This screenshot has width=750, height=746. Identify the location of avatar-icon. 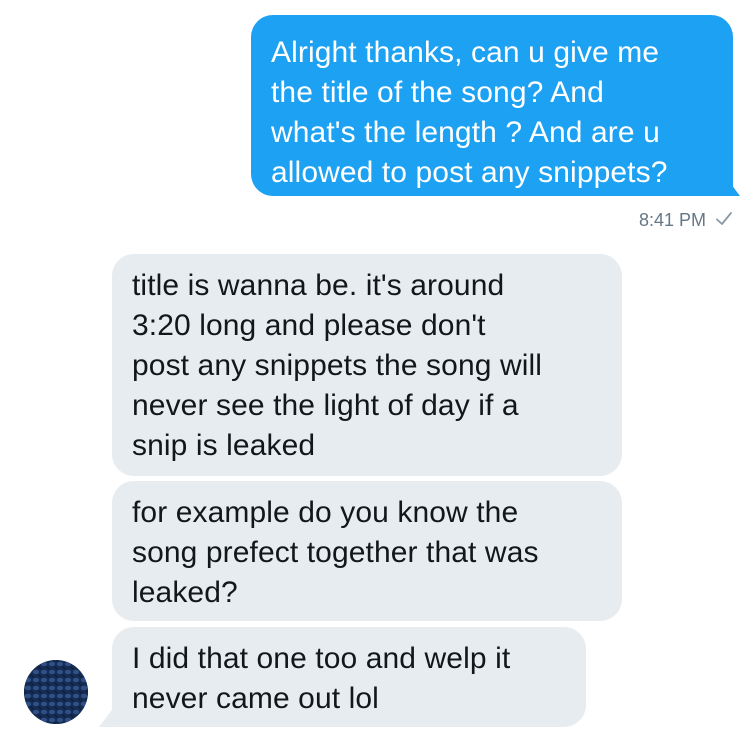
(56, 692).